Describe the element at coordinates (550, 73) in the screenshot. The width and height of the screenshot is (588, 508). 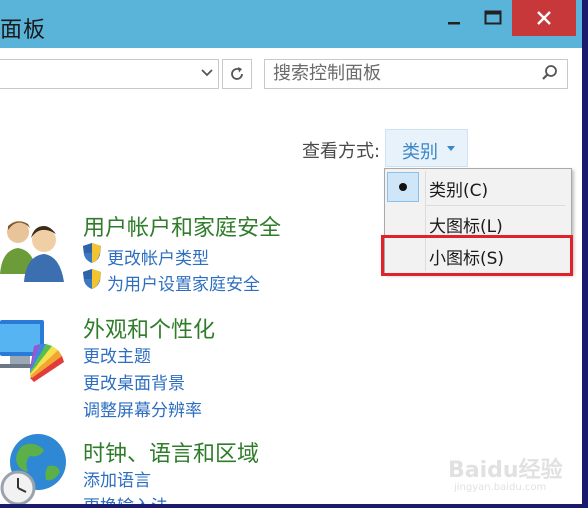
I see `search-icon` at that location.